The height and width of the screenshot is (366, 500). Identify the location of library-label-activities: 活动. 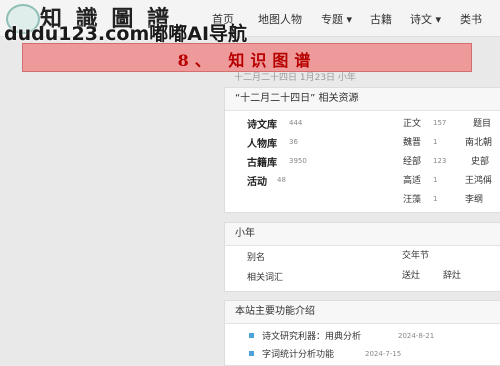
(257, 180).